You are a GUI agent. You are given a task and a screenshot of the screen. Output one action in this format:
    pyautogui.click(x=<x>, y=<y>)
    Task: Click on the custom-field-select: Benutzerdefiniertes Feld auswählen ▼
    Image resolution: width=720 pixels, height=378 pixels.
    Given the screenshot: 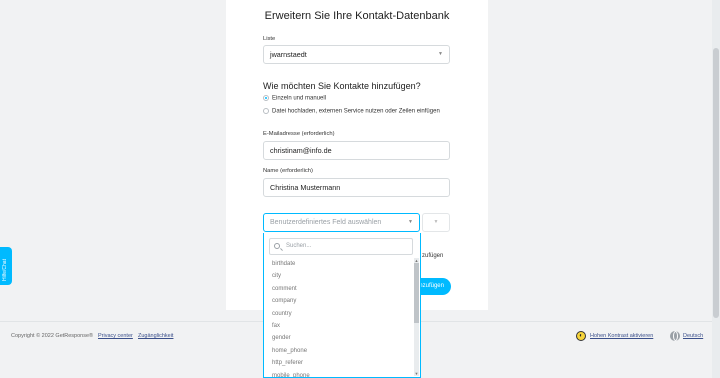 What is the action you would take?
    pyautogui.click(x=341, y=222)
    